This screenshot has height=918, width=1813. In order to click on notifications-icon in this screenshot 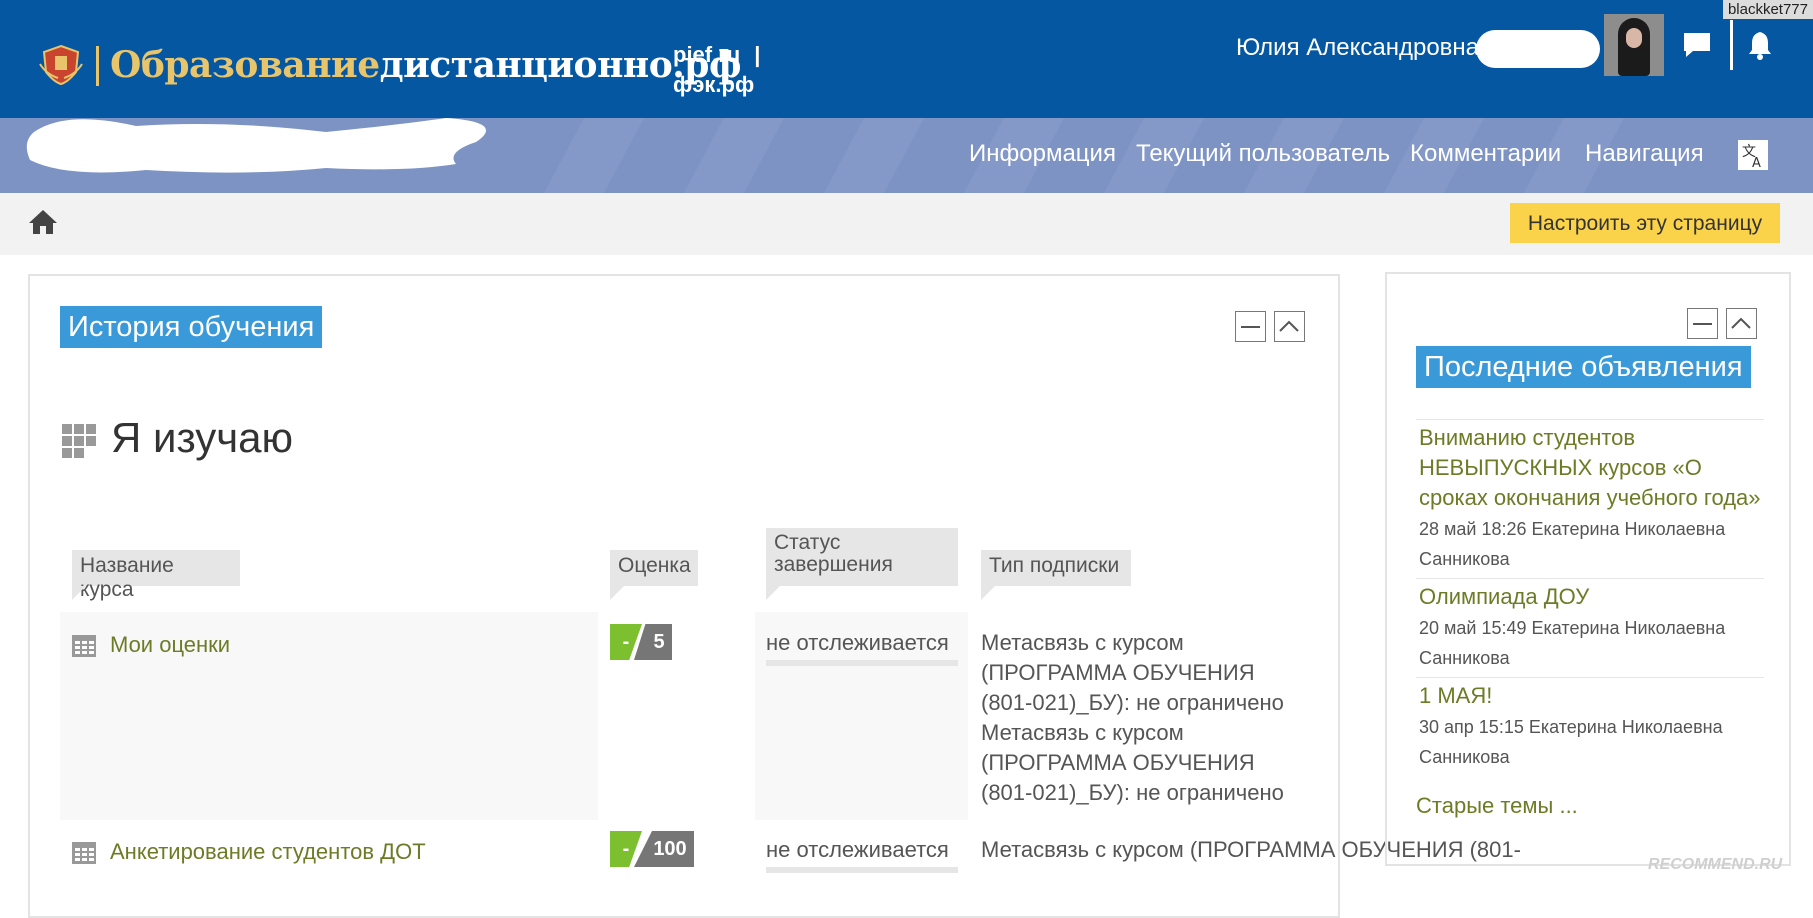, I will do `click(1760, 45)`.